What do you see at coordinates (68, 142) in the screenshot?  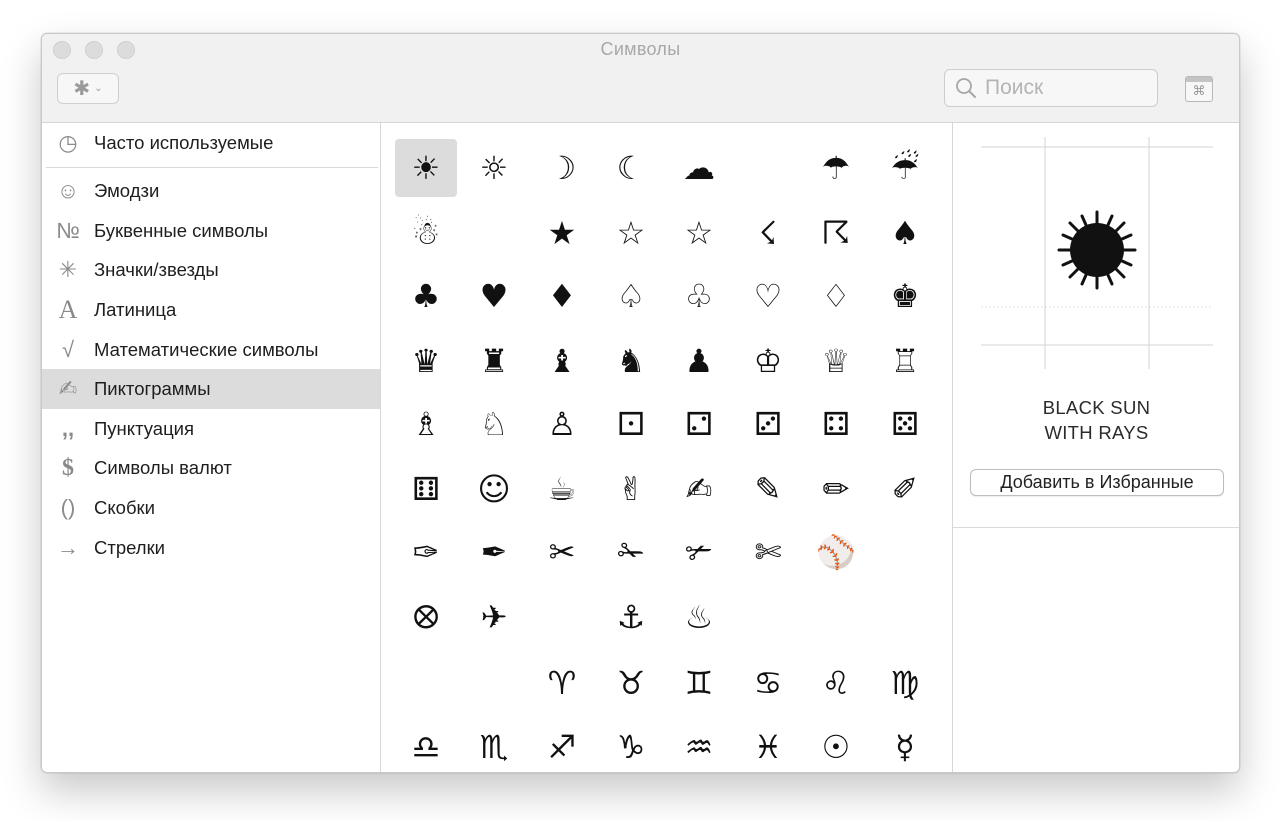 I see `clock-icon: ◷` at bounding box center [68, 142].